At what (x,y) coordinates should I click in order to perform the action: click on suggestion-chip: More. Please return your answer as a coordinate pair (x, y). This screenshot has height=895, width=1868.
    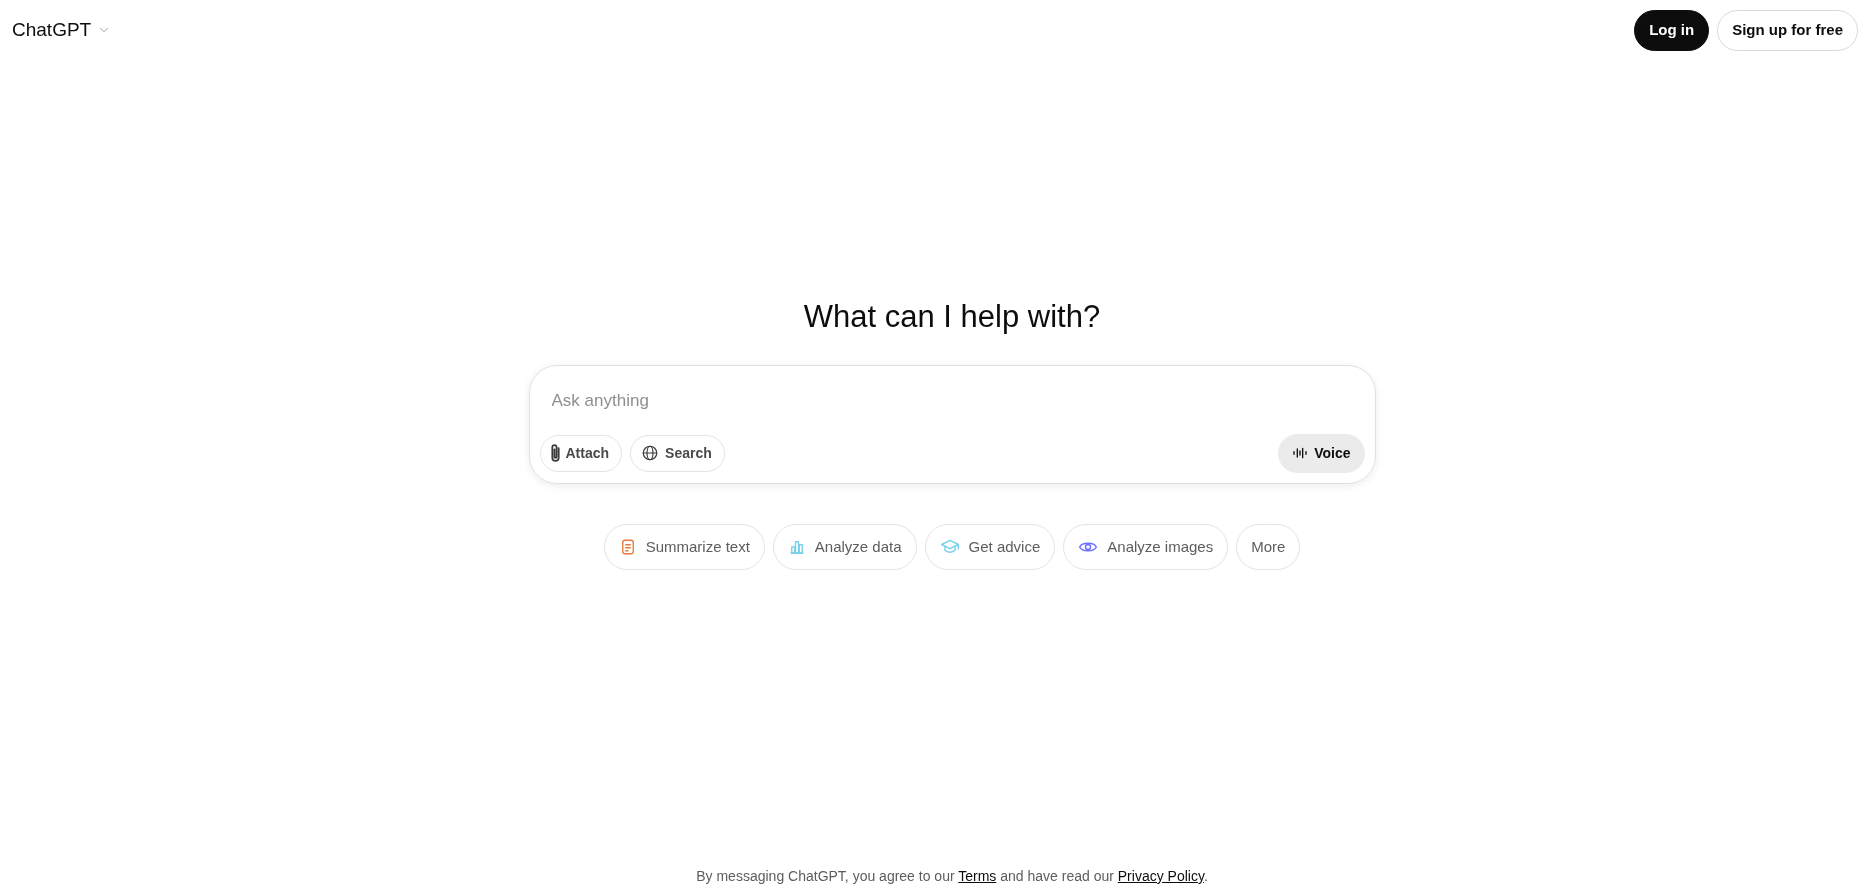
    Looking at the image, I should click on (1268, 547).